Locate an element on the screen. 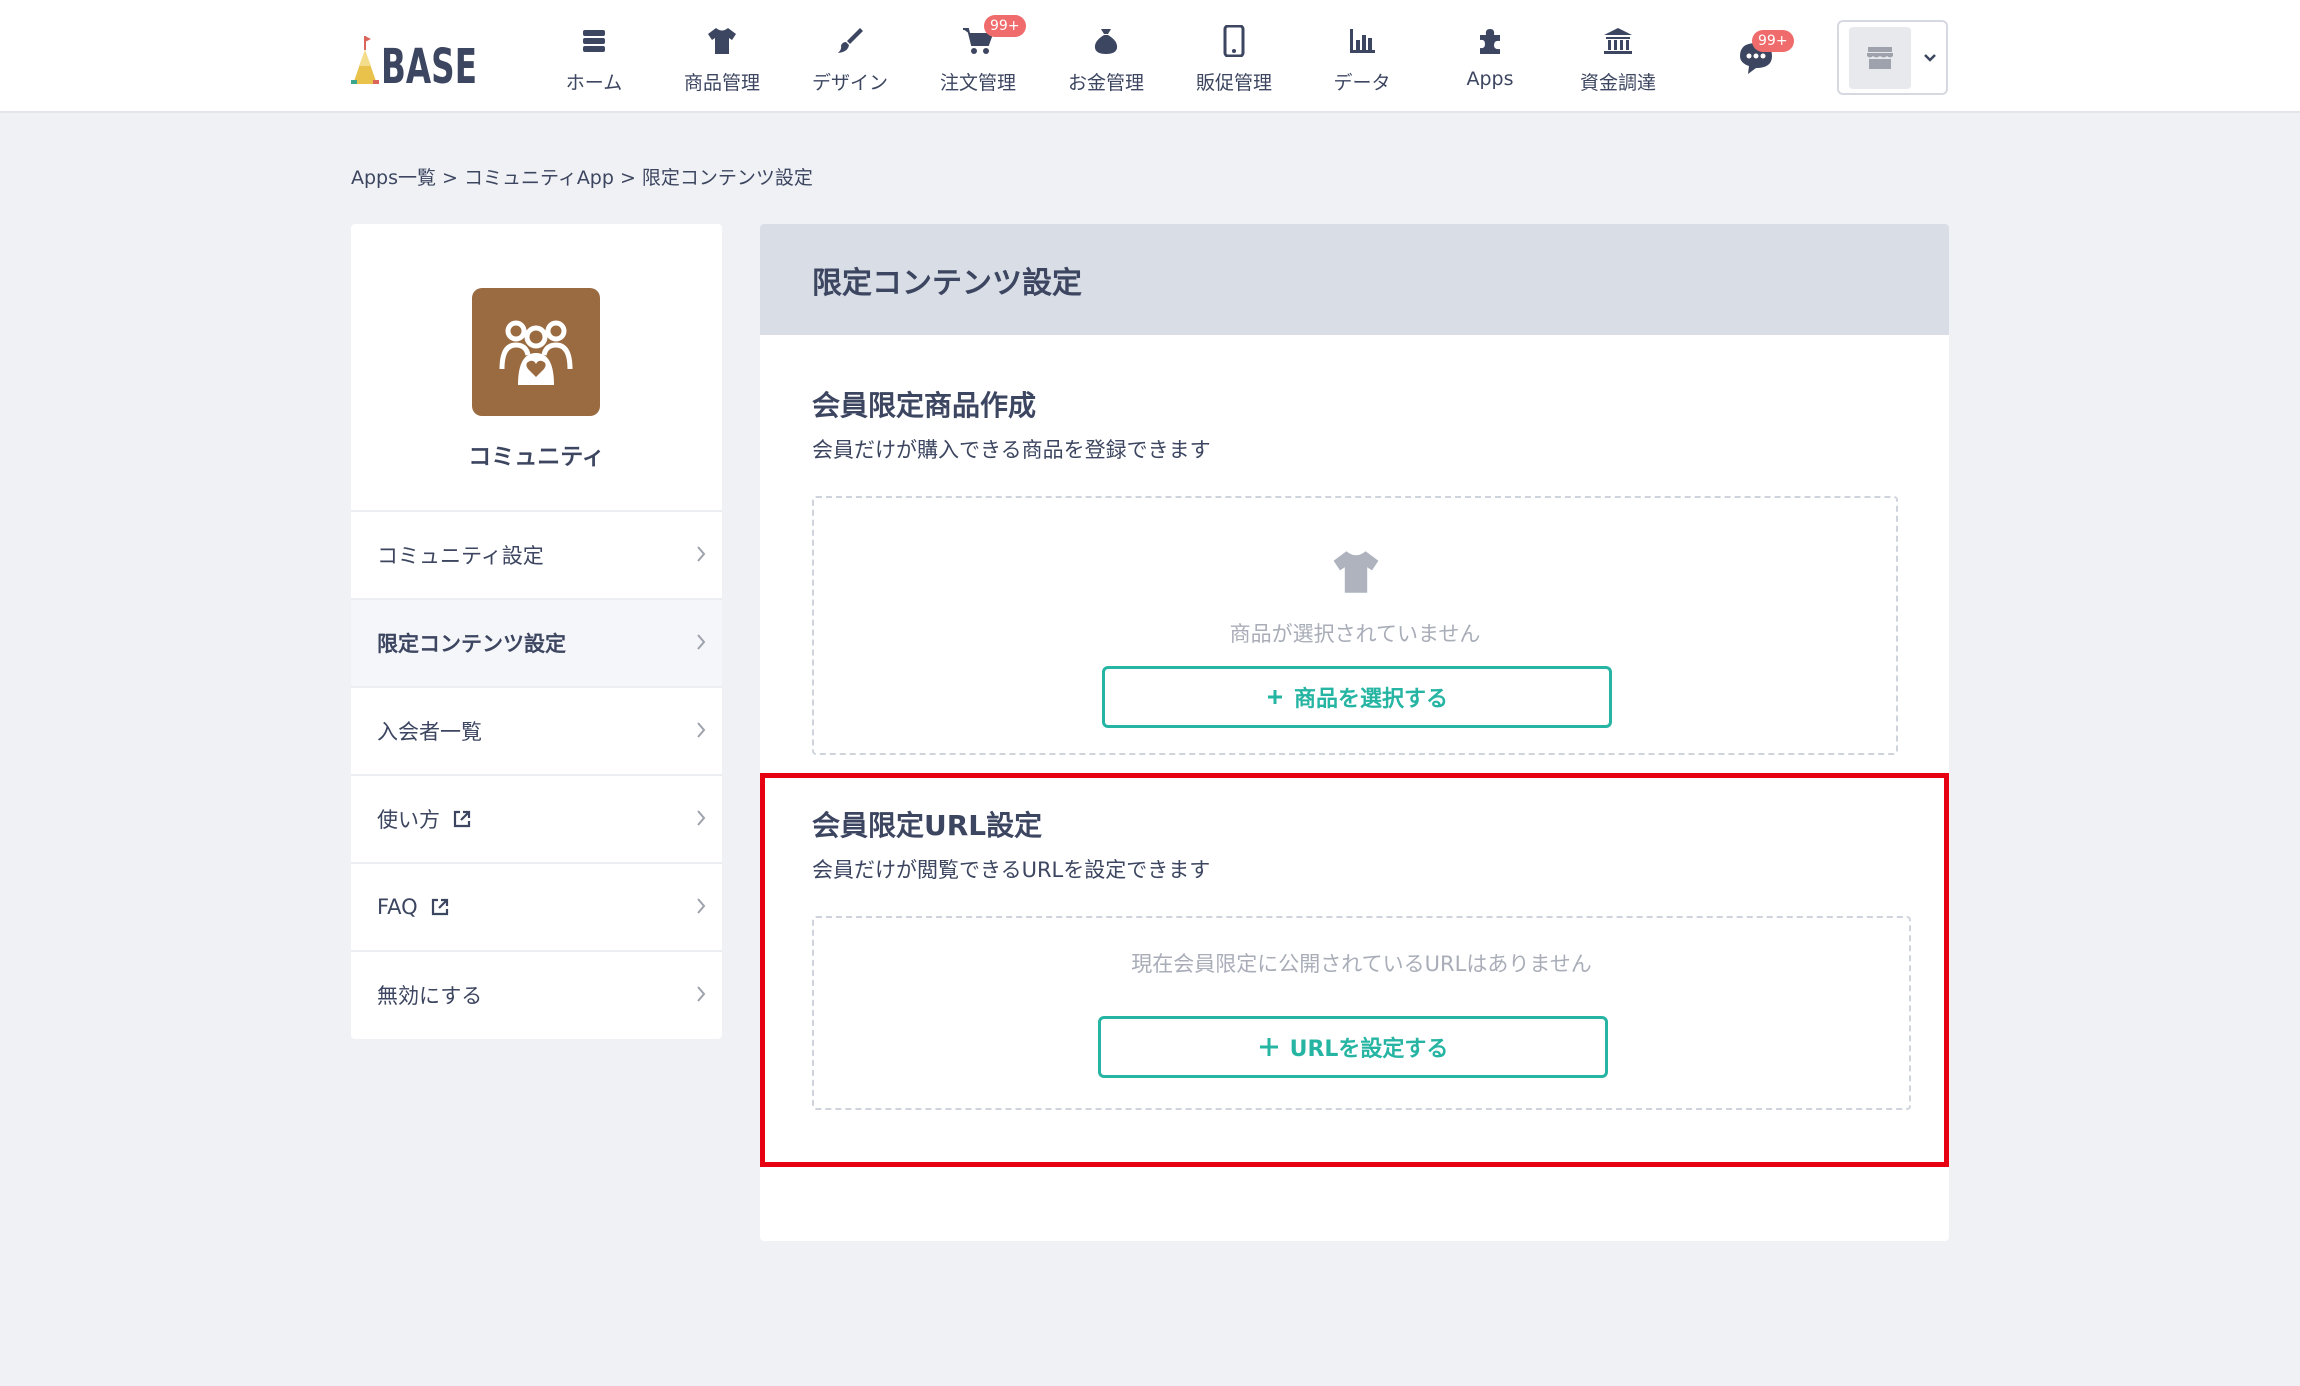 The height and width of the screenshot is (1386, 2300). nav-funding: 資金調達 is located at coordinates (1618, 56).